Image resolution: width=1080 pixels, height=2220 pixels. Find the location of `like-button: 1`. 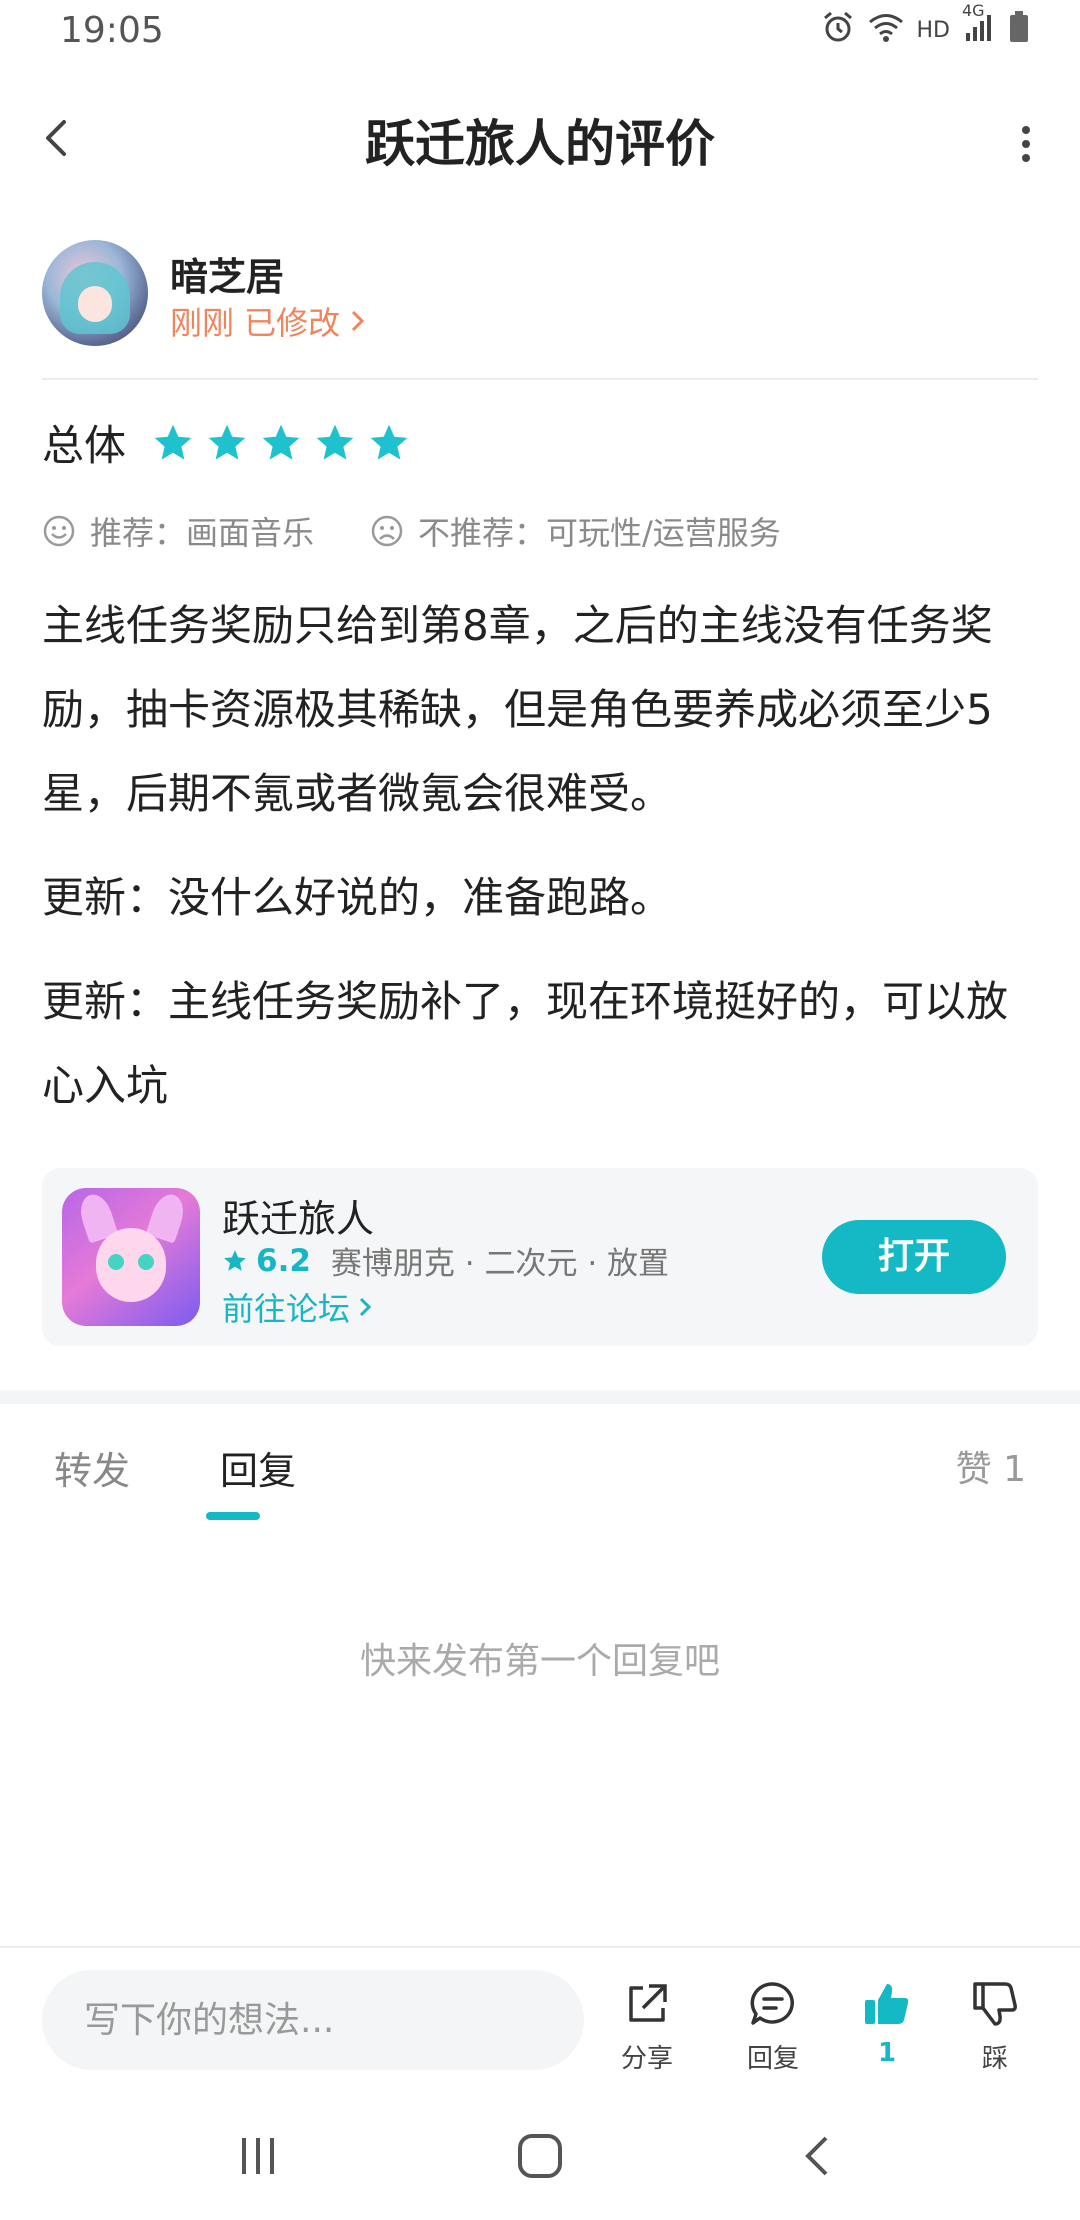

like-button: 1 is located at coordinates (887, 2023).